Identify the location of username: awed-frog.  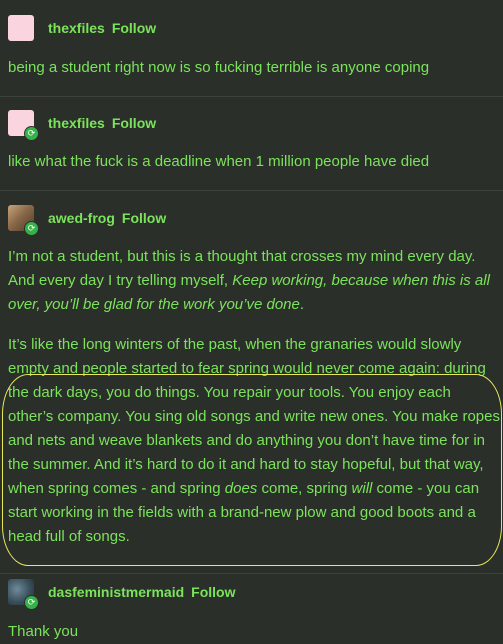
(81, 218).